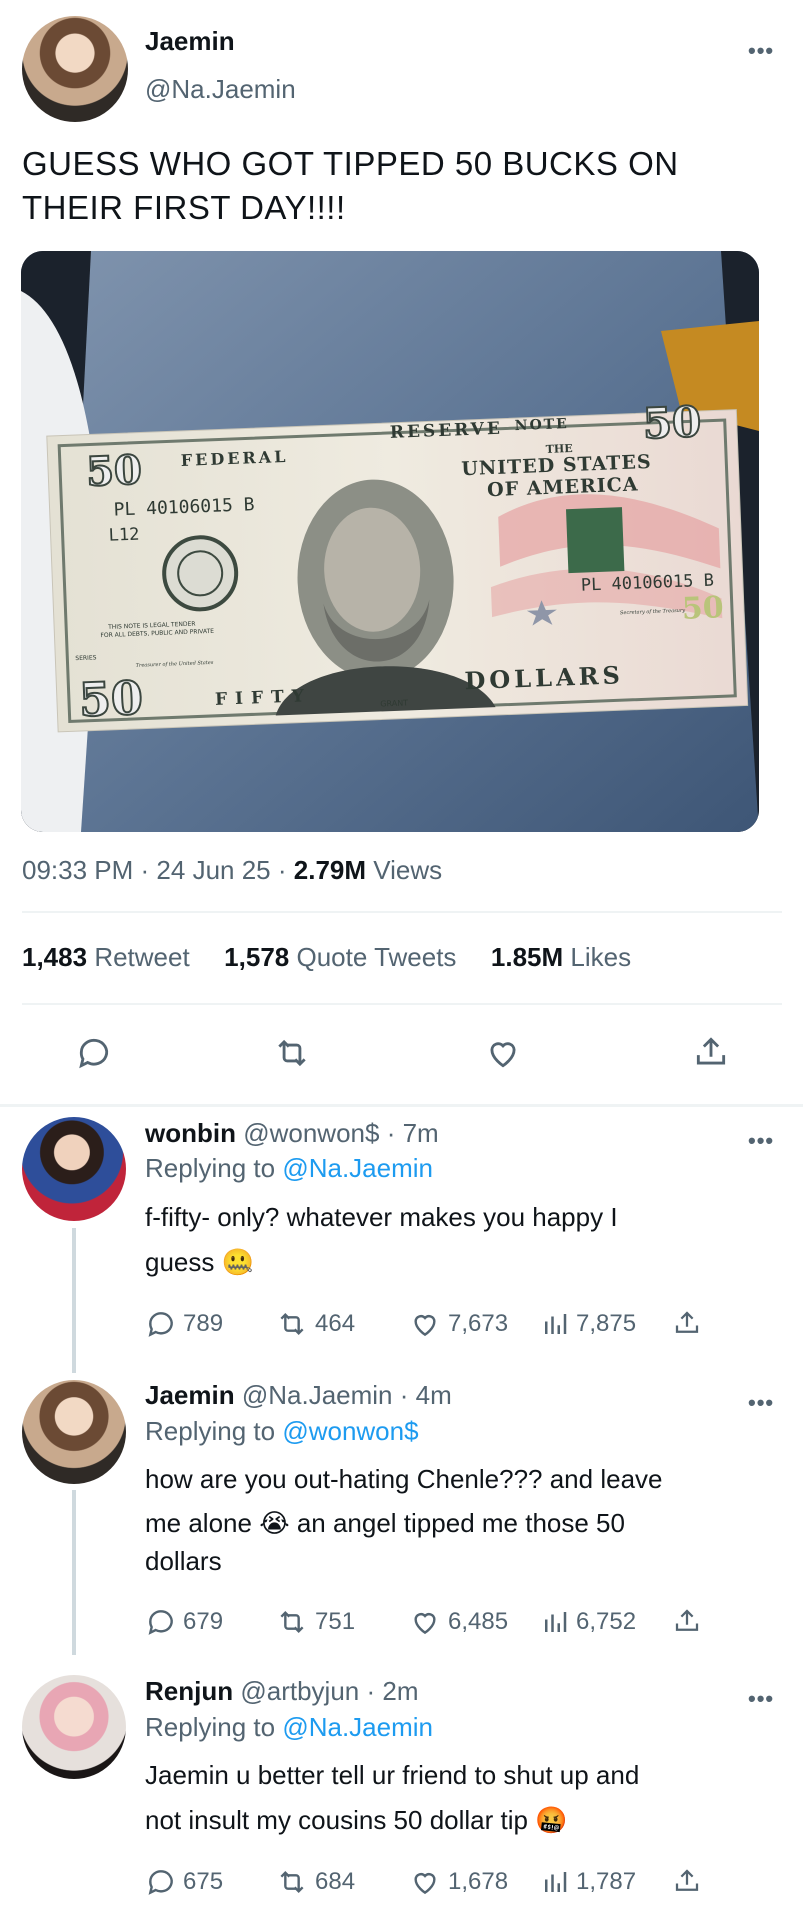 The width and height of the screenshot is (803, 1920). Describe the element at coordinates (75, 69) in the screenshot. I see `author-avatar` at that location.